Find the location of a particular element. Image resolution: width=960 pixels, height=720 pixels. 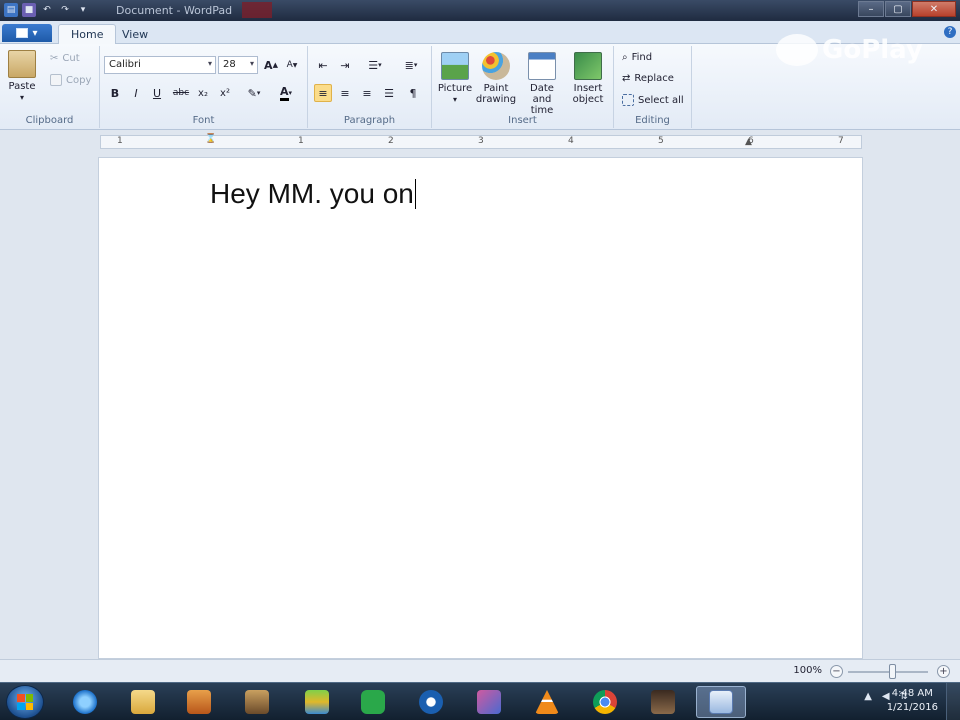

taskbar-user-app is located at coordinates (663, 702).